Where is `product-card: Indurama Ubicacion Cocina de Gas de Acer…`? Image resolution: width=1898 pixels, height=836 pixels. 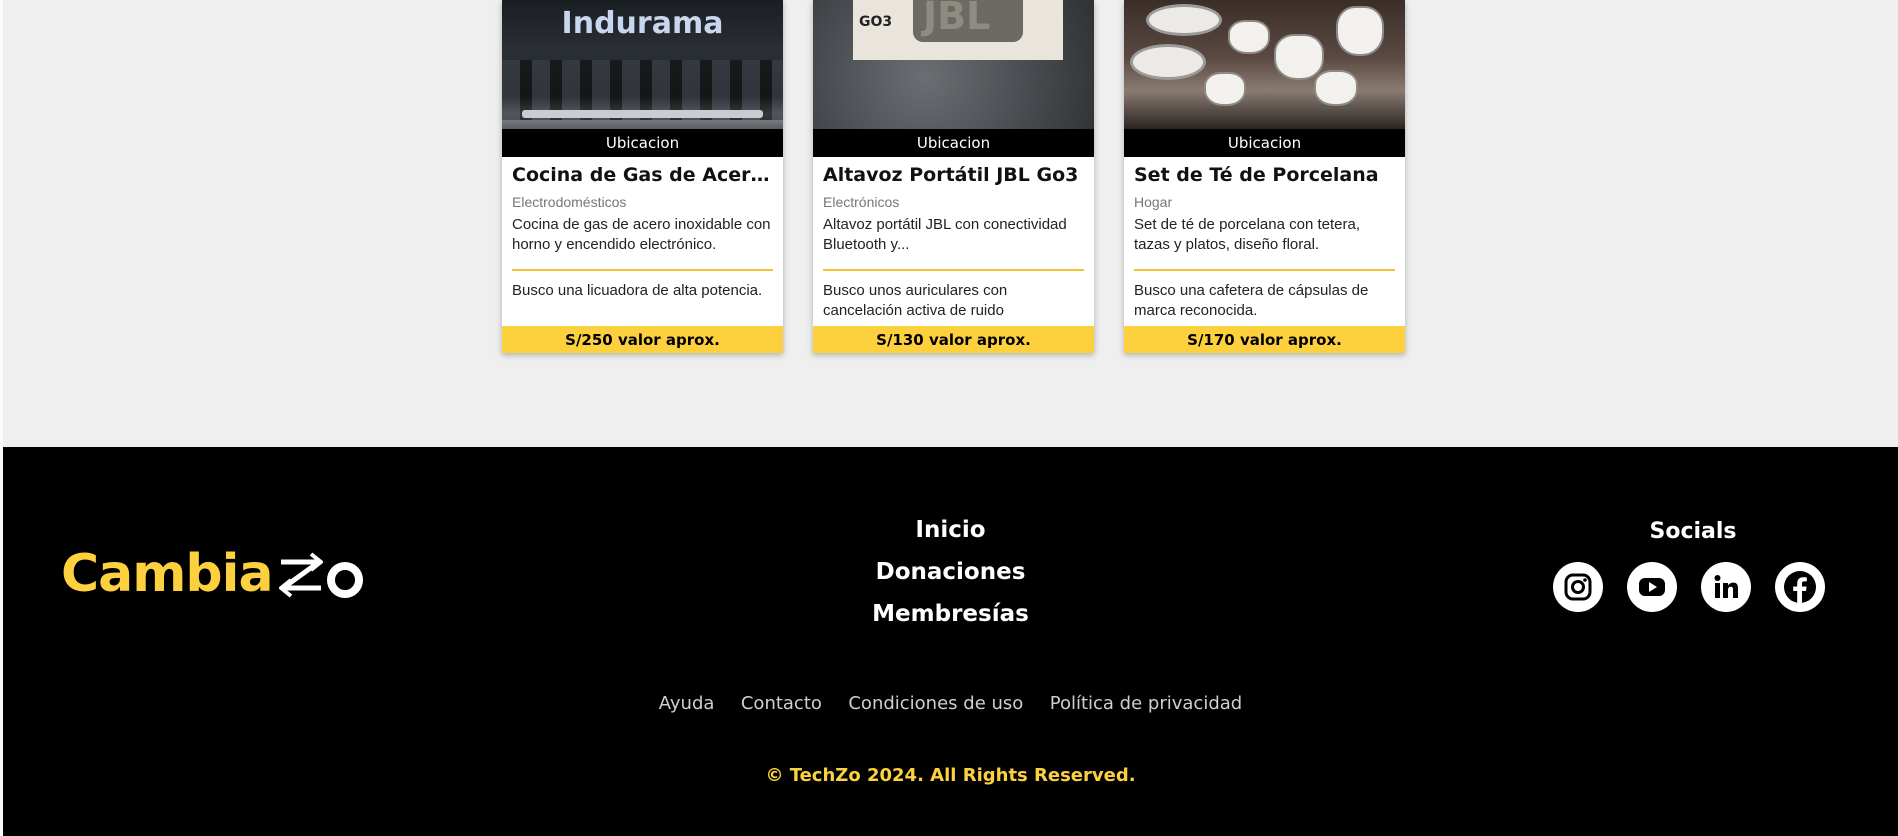
product-card: Indurama Ubicacion Cocina de Gas de Acer… is located at coordinates (642, 176).